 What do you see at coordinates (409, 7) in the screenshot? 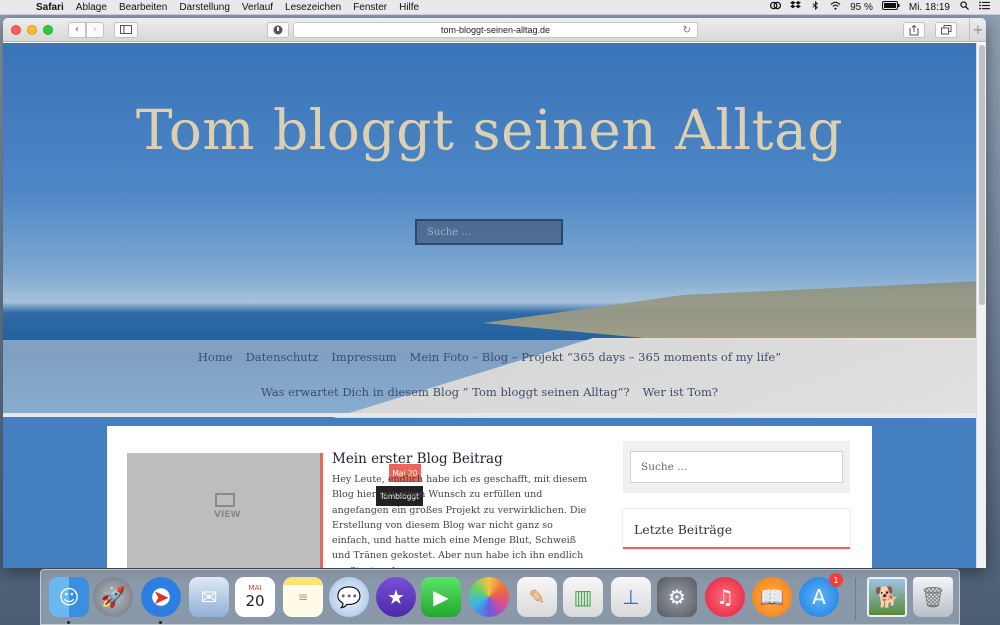
I see `menu-hilfe: Hilfe` at bounding box center [409, 7].